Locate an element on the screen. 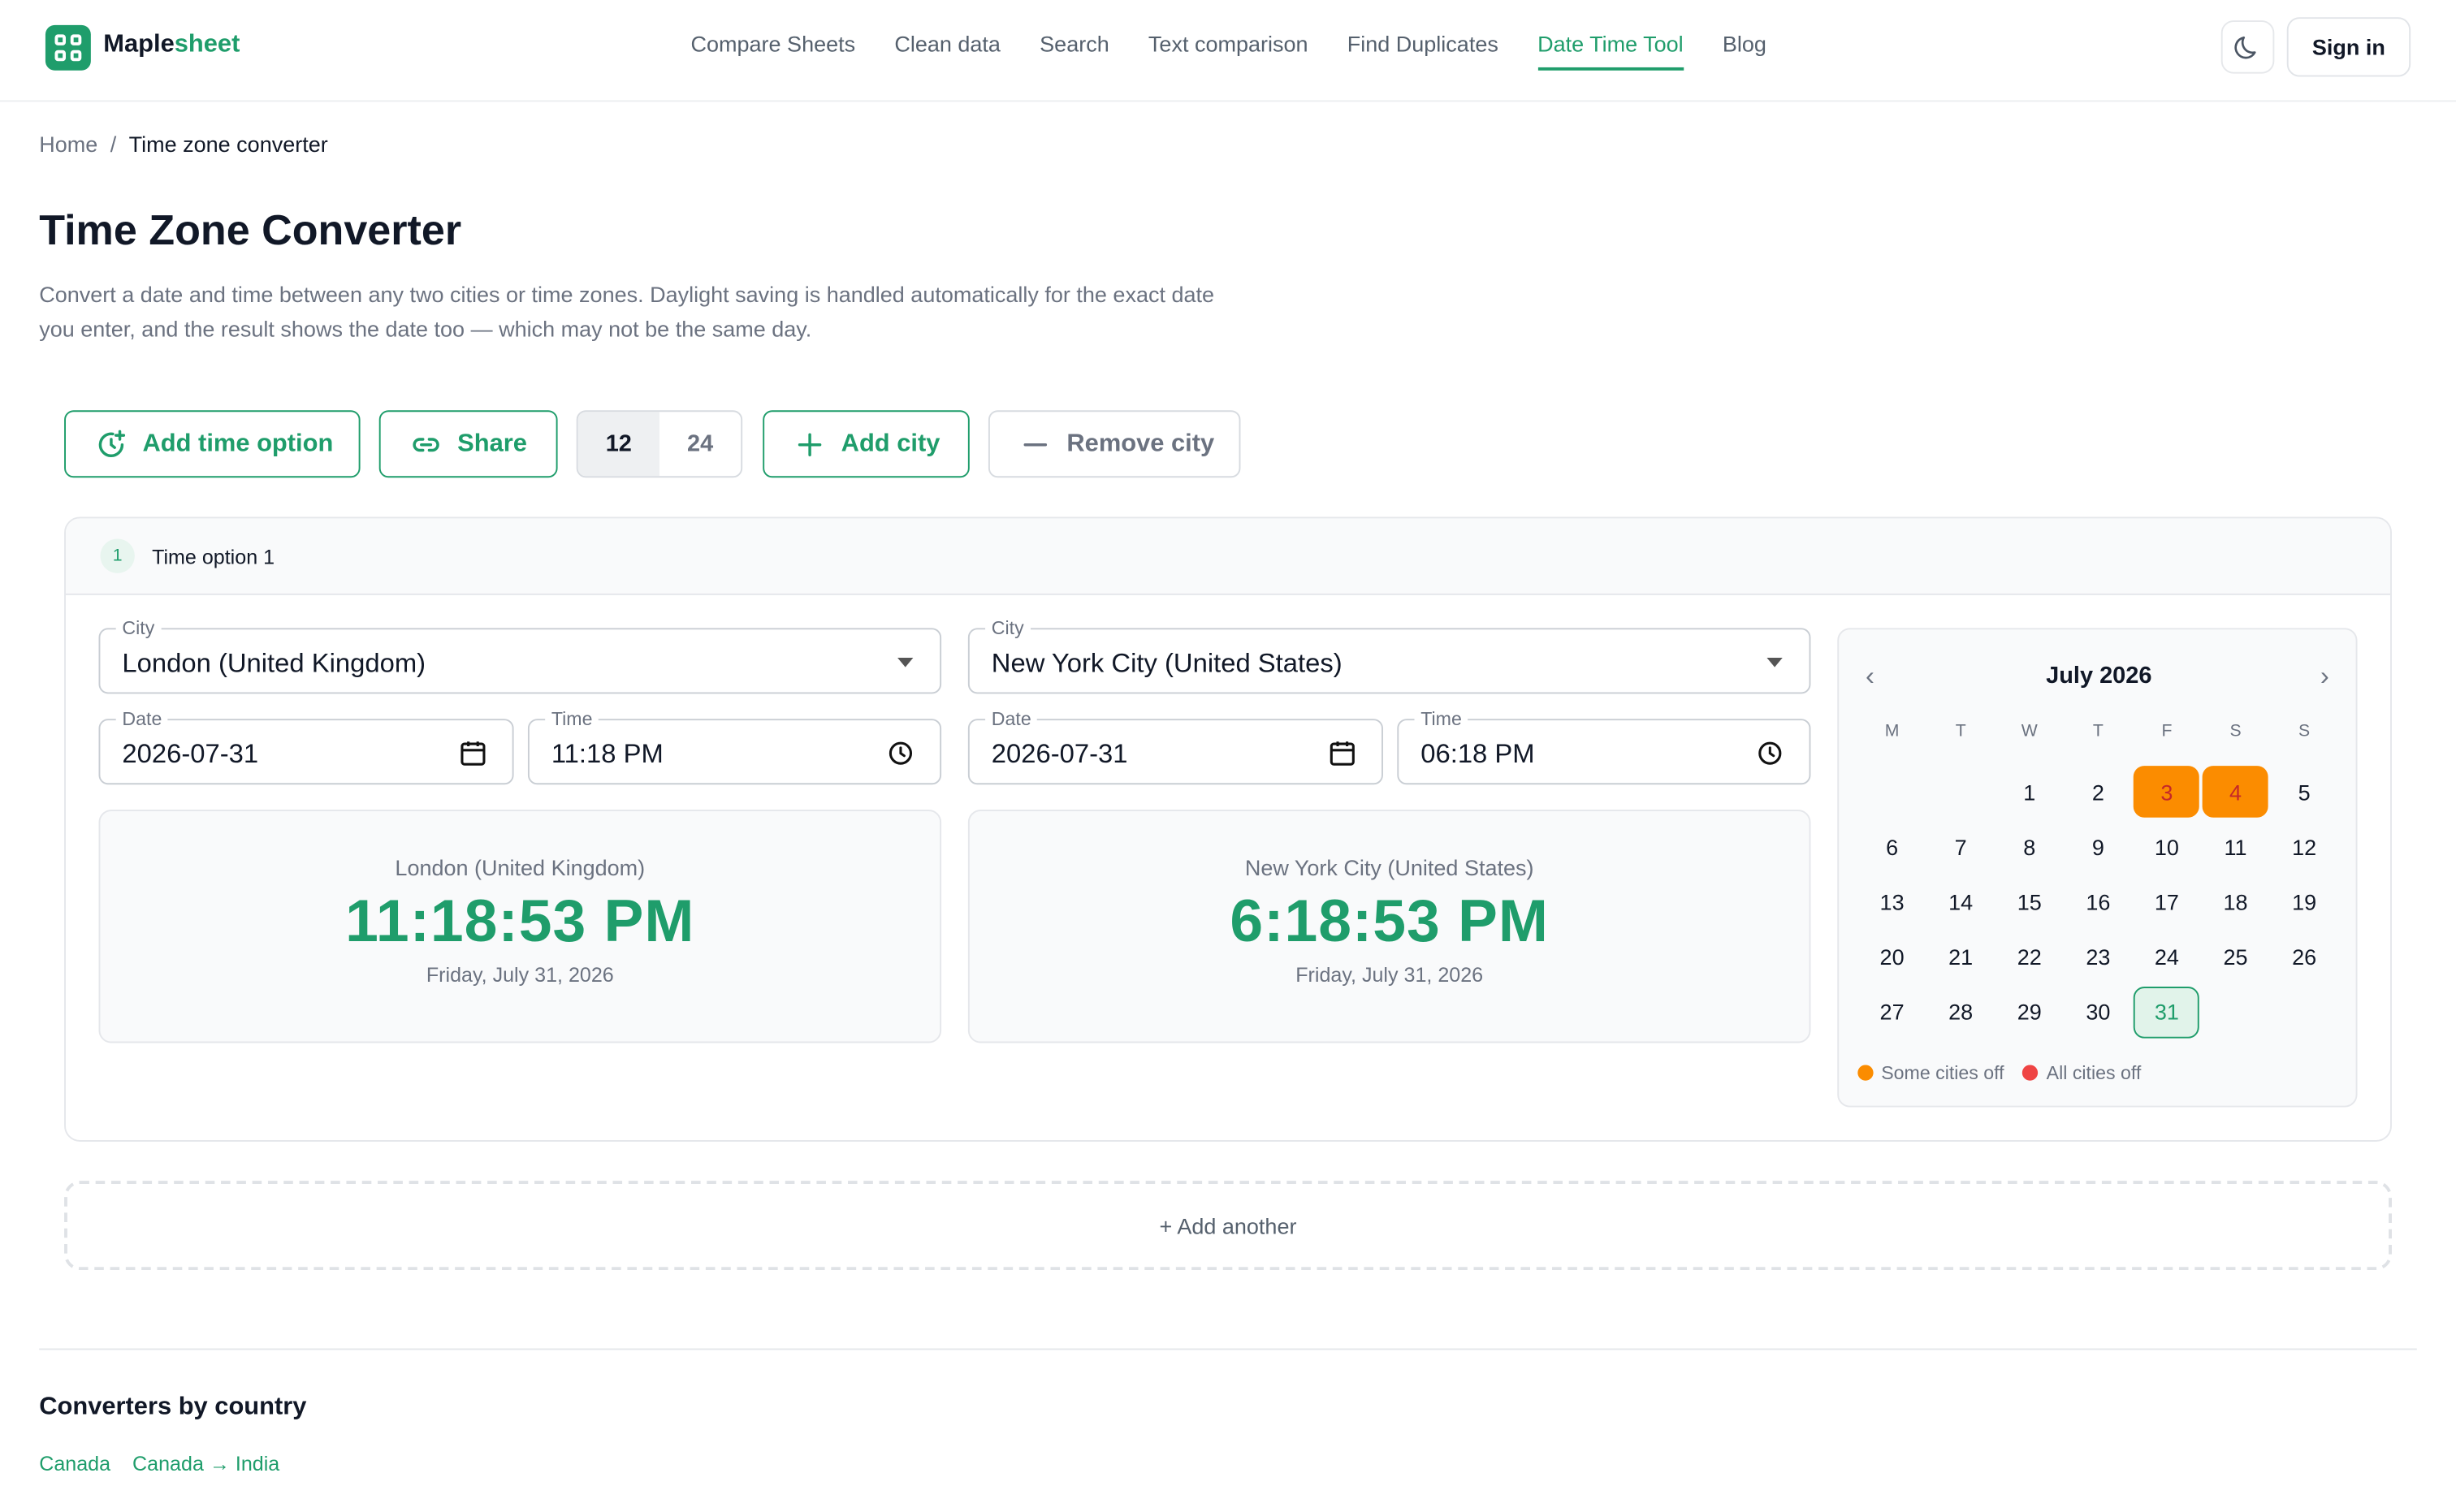  calendar-day-30: 30 is located at coordinates (2098, 1012).